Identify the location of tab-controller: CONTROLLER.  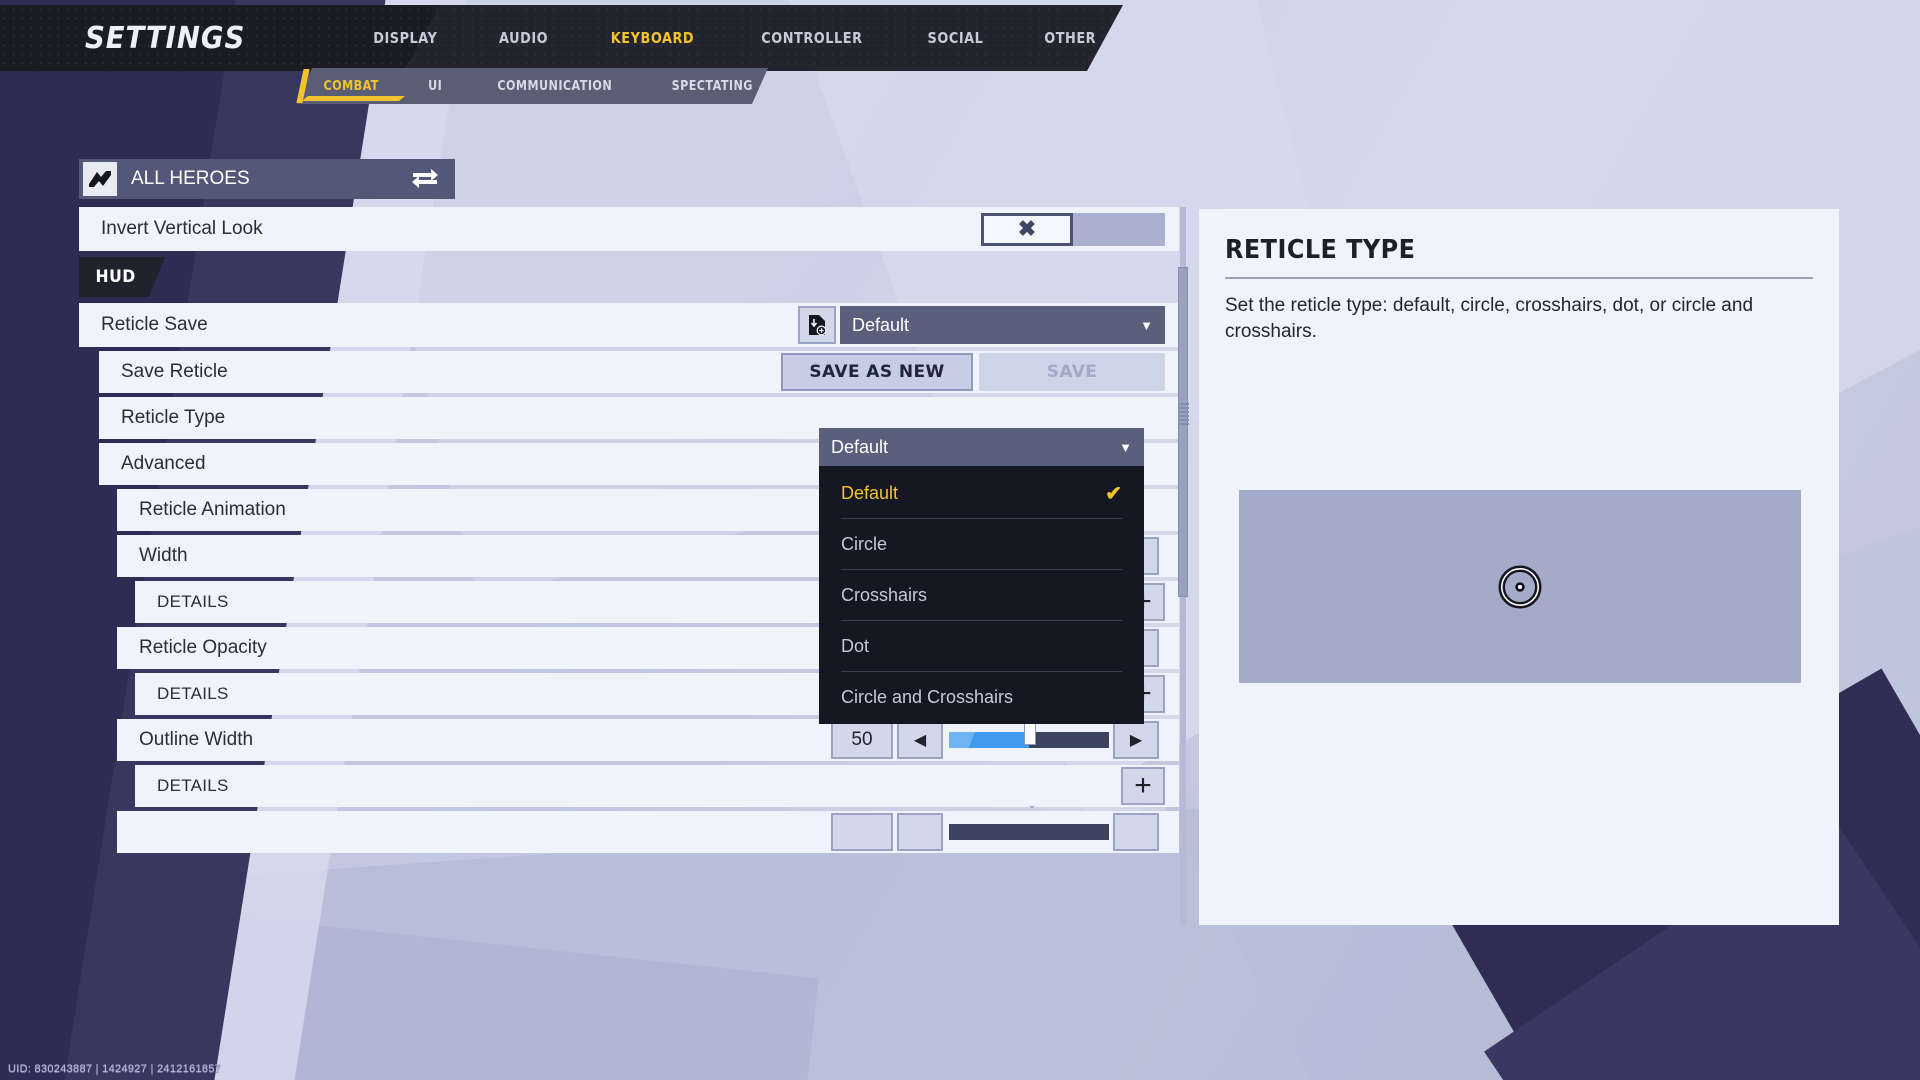
(812, 38).